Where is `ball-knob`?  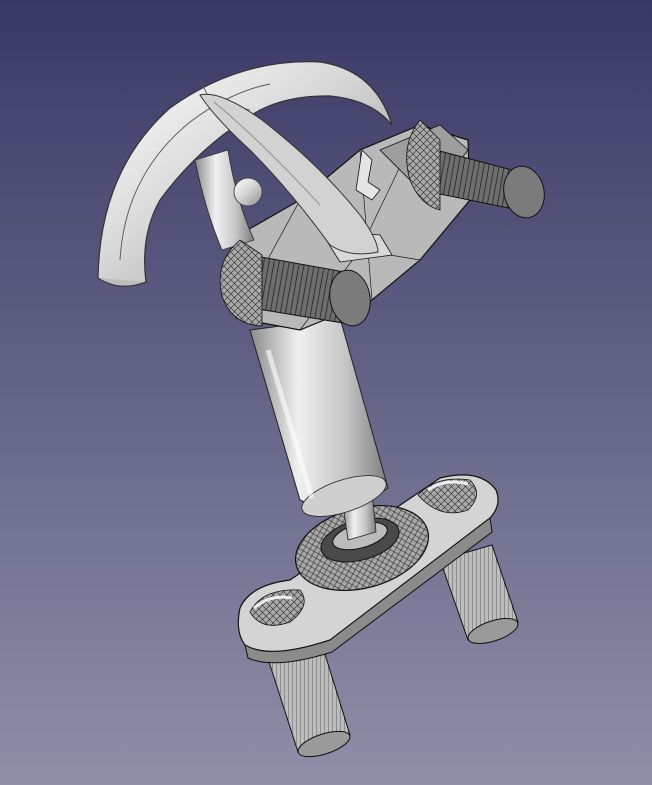
ball-knob is located at coordinates (248, 192).